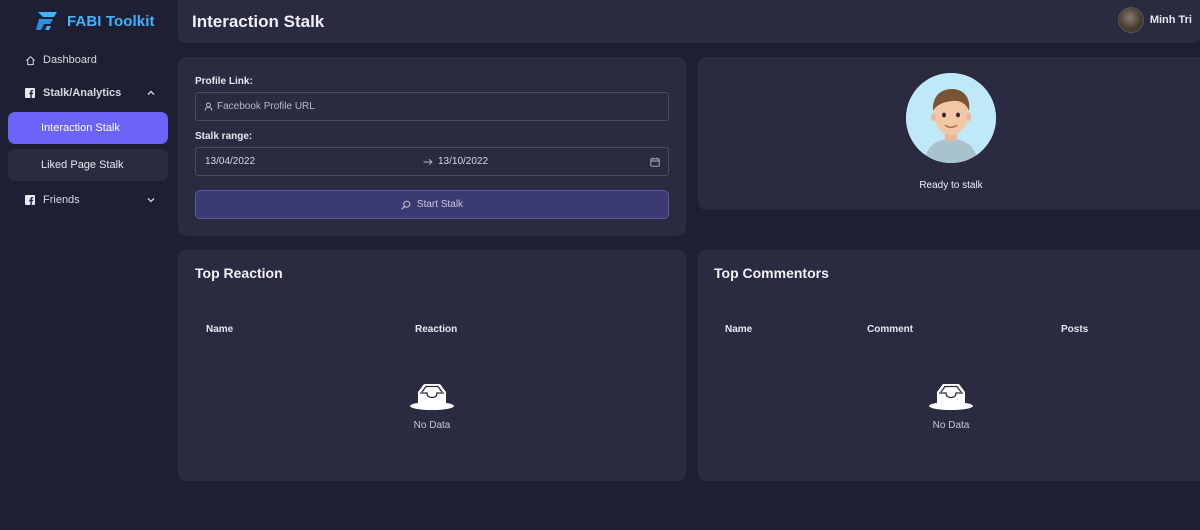  I want to click on user-icon, so click(208, 106).